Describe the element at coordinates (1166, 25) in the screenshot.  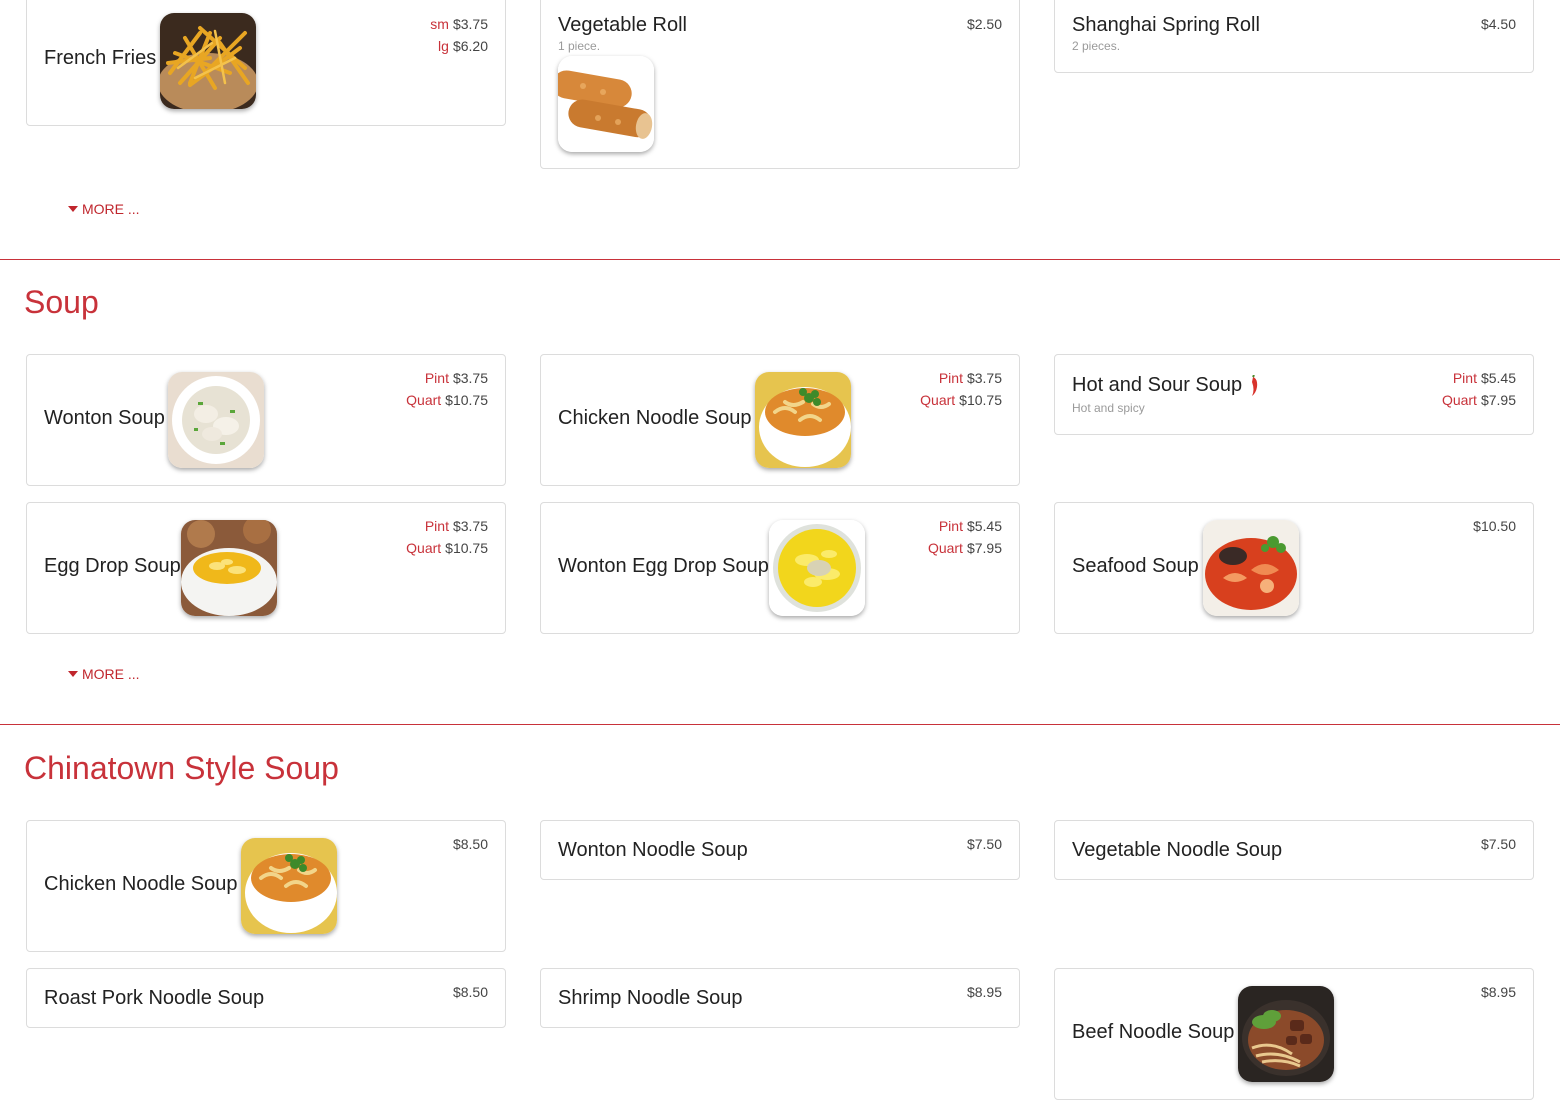
I see `item-name: Shanghai Spring Roll` at that location.